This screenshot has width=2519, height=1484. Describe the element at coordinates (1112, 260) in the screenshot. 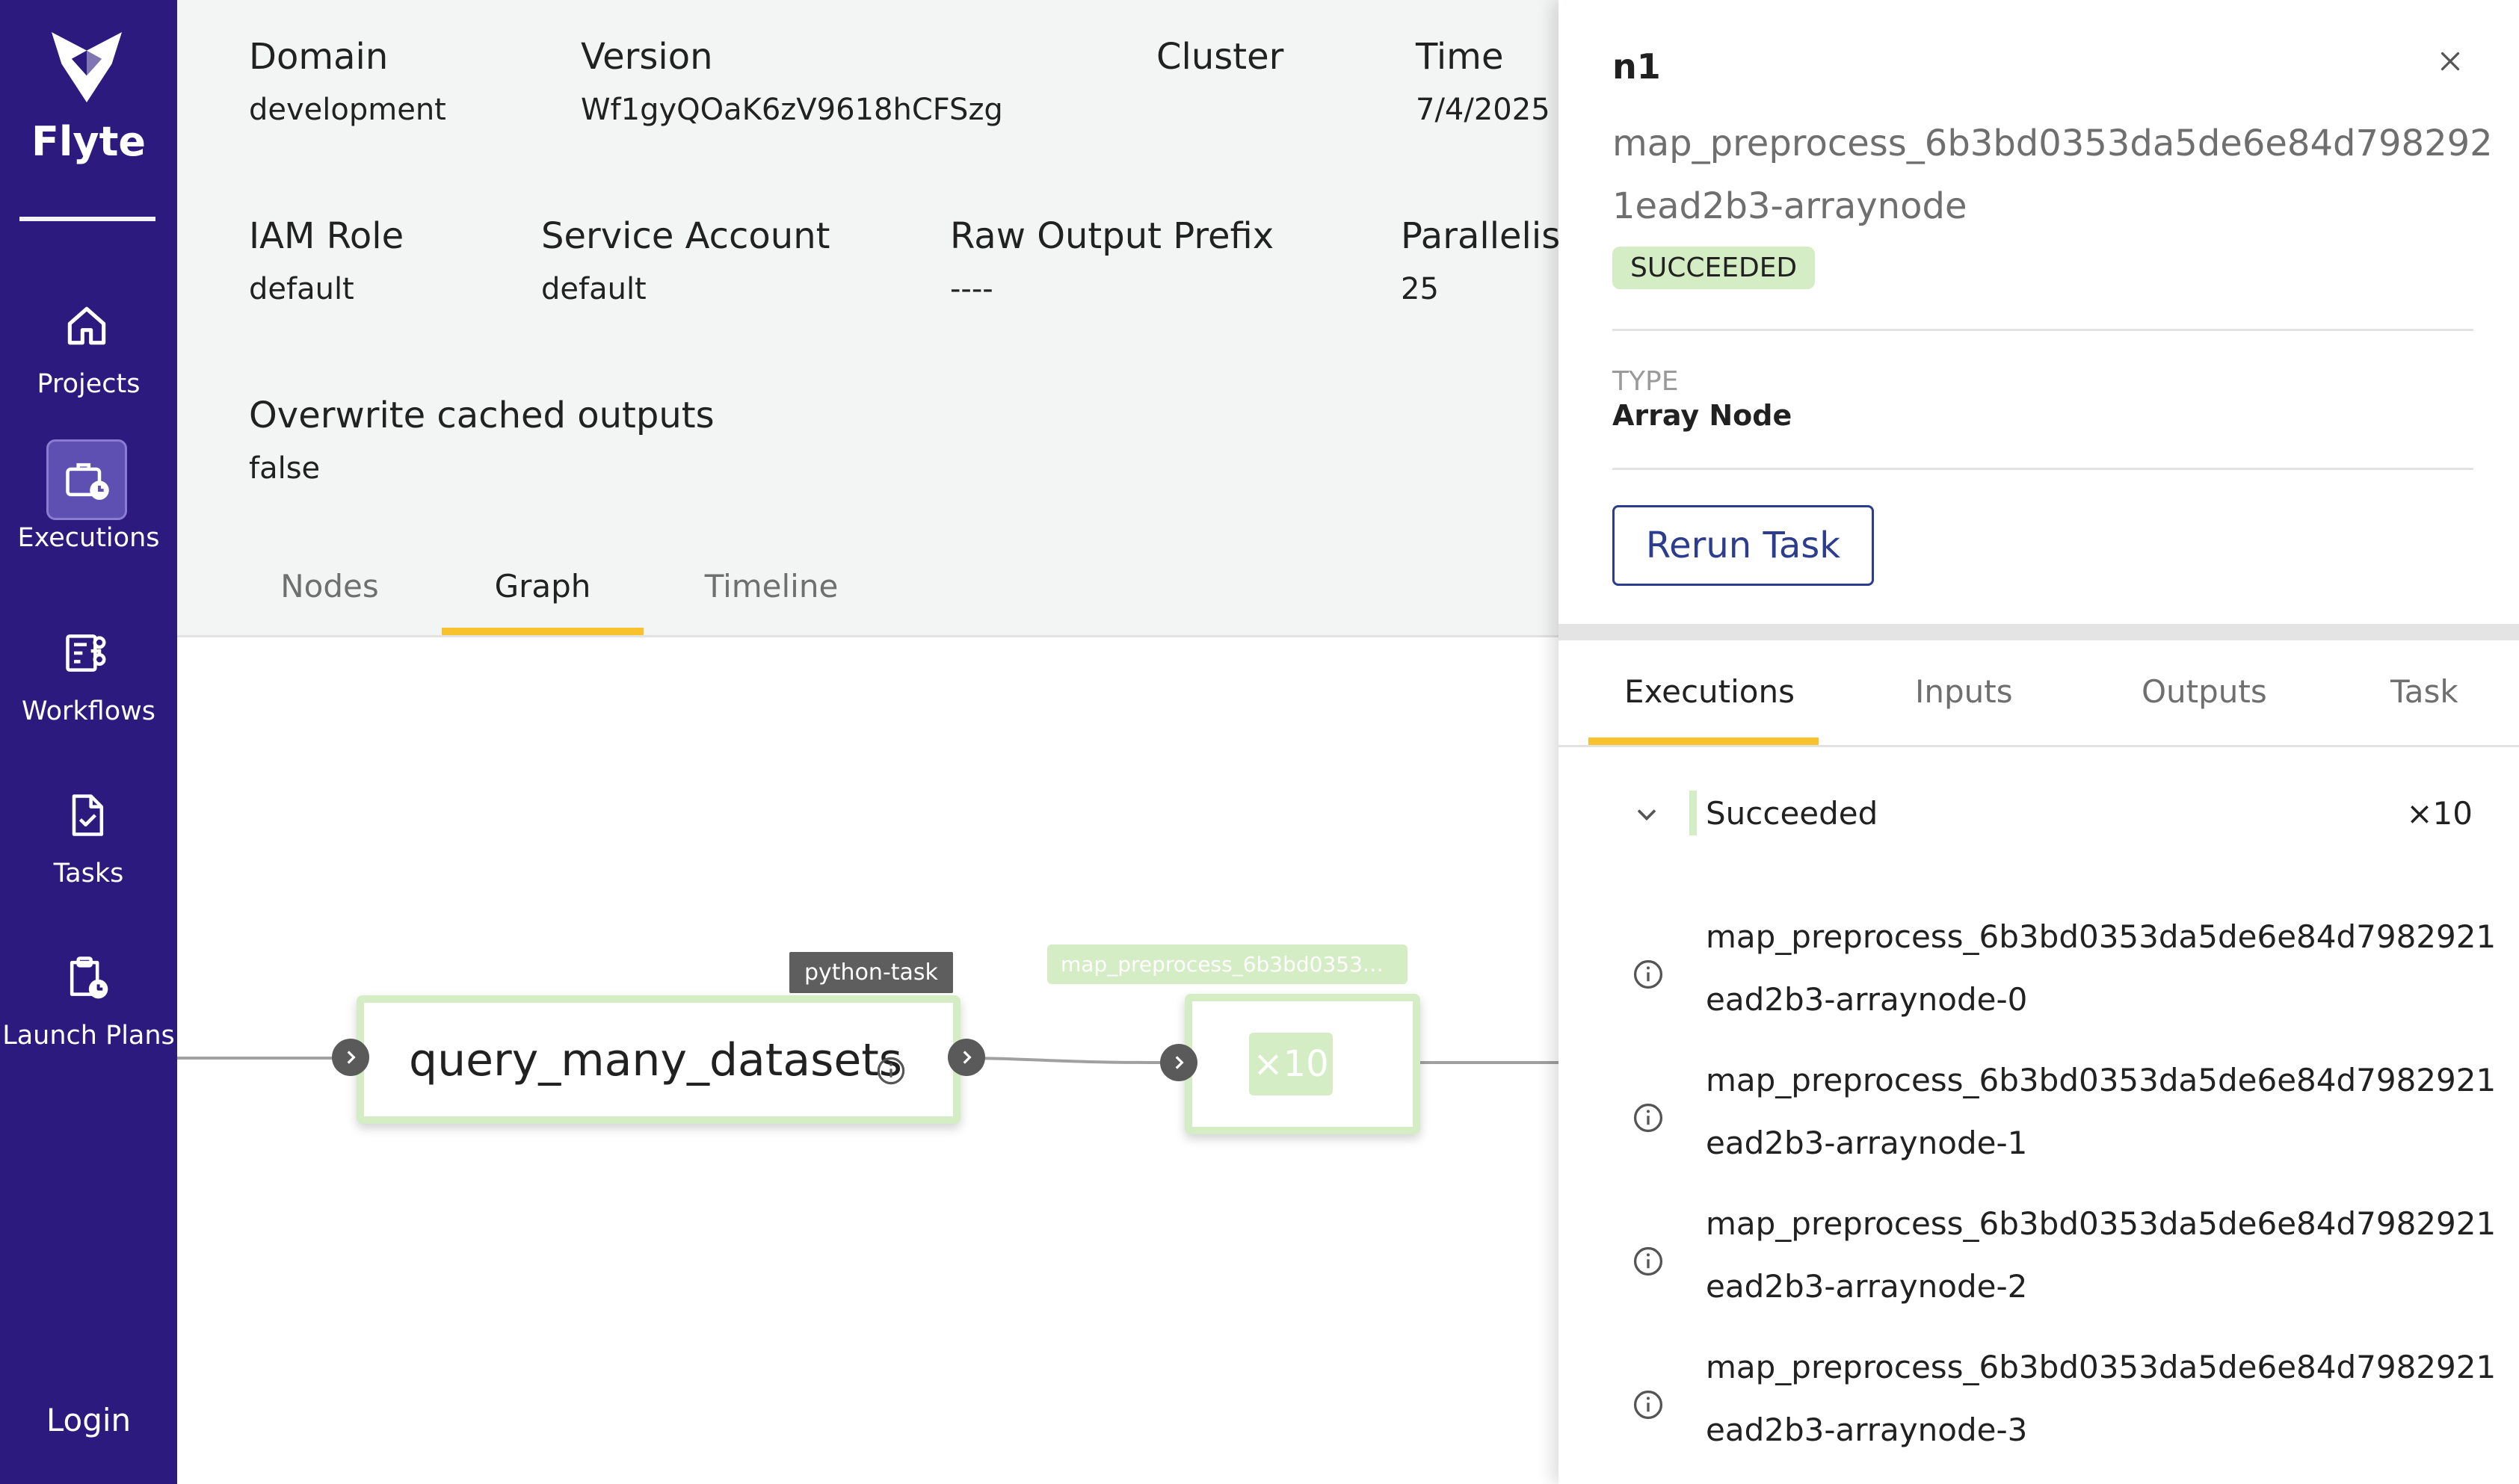

I see `meta-raw-output-prefix: Raw Output Prefix ----` at that location.